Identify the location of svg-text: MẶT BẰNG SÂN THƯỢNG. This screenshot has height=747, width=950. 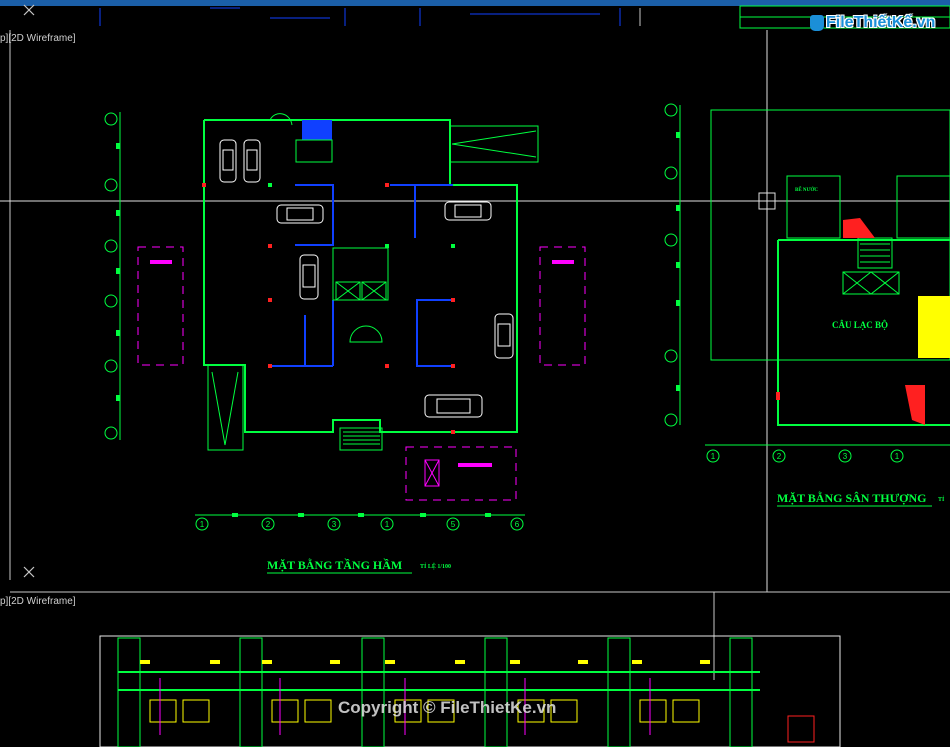
(851, 497).